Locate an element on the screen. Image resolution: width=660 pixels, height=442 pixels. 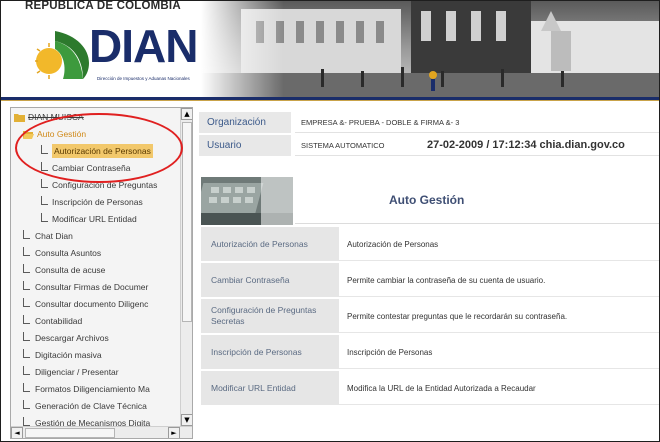
horizontal-scrollbar: ◄ ► is located at coordinates (101, 432).